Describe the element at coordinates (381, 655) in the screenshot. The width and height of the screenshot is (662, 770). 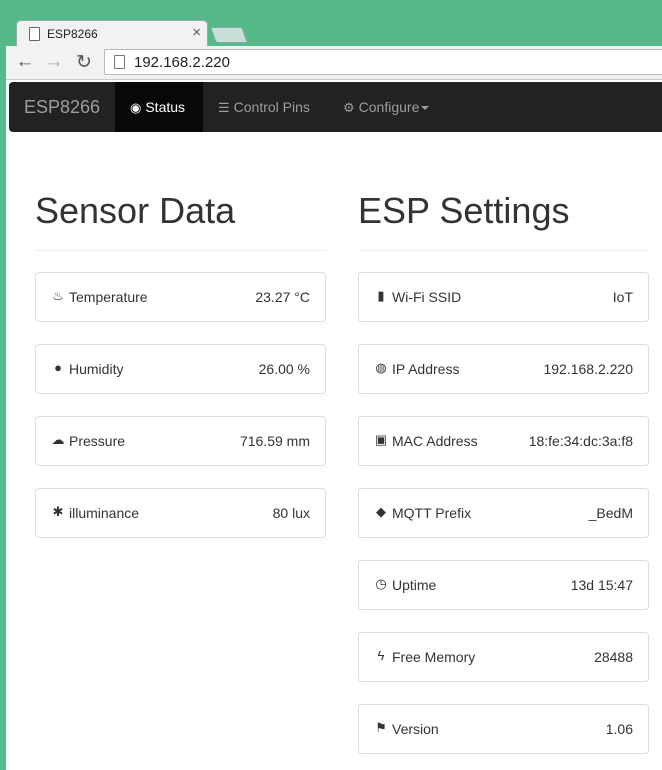
I see `flash-icon: ϟ` at that location.